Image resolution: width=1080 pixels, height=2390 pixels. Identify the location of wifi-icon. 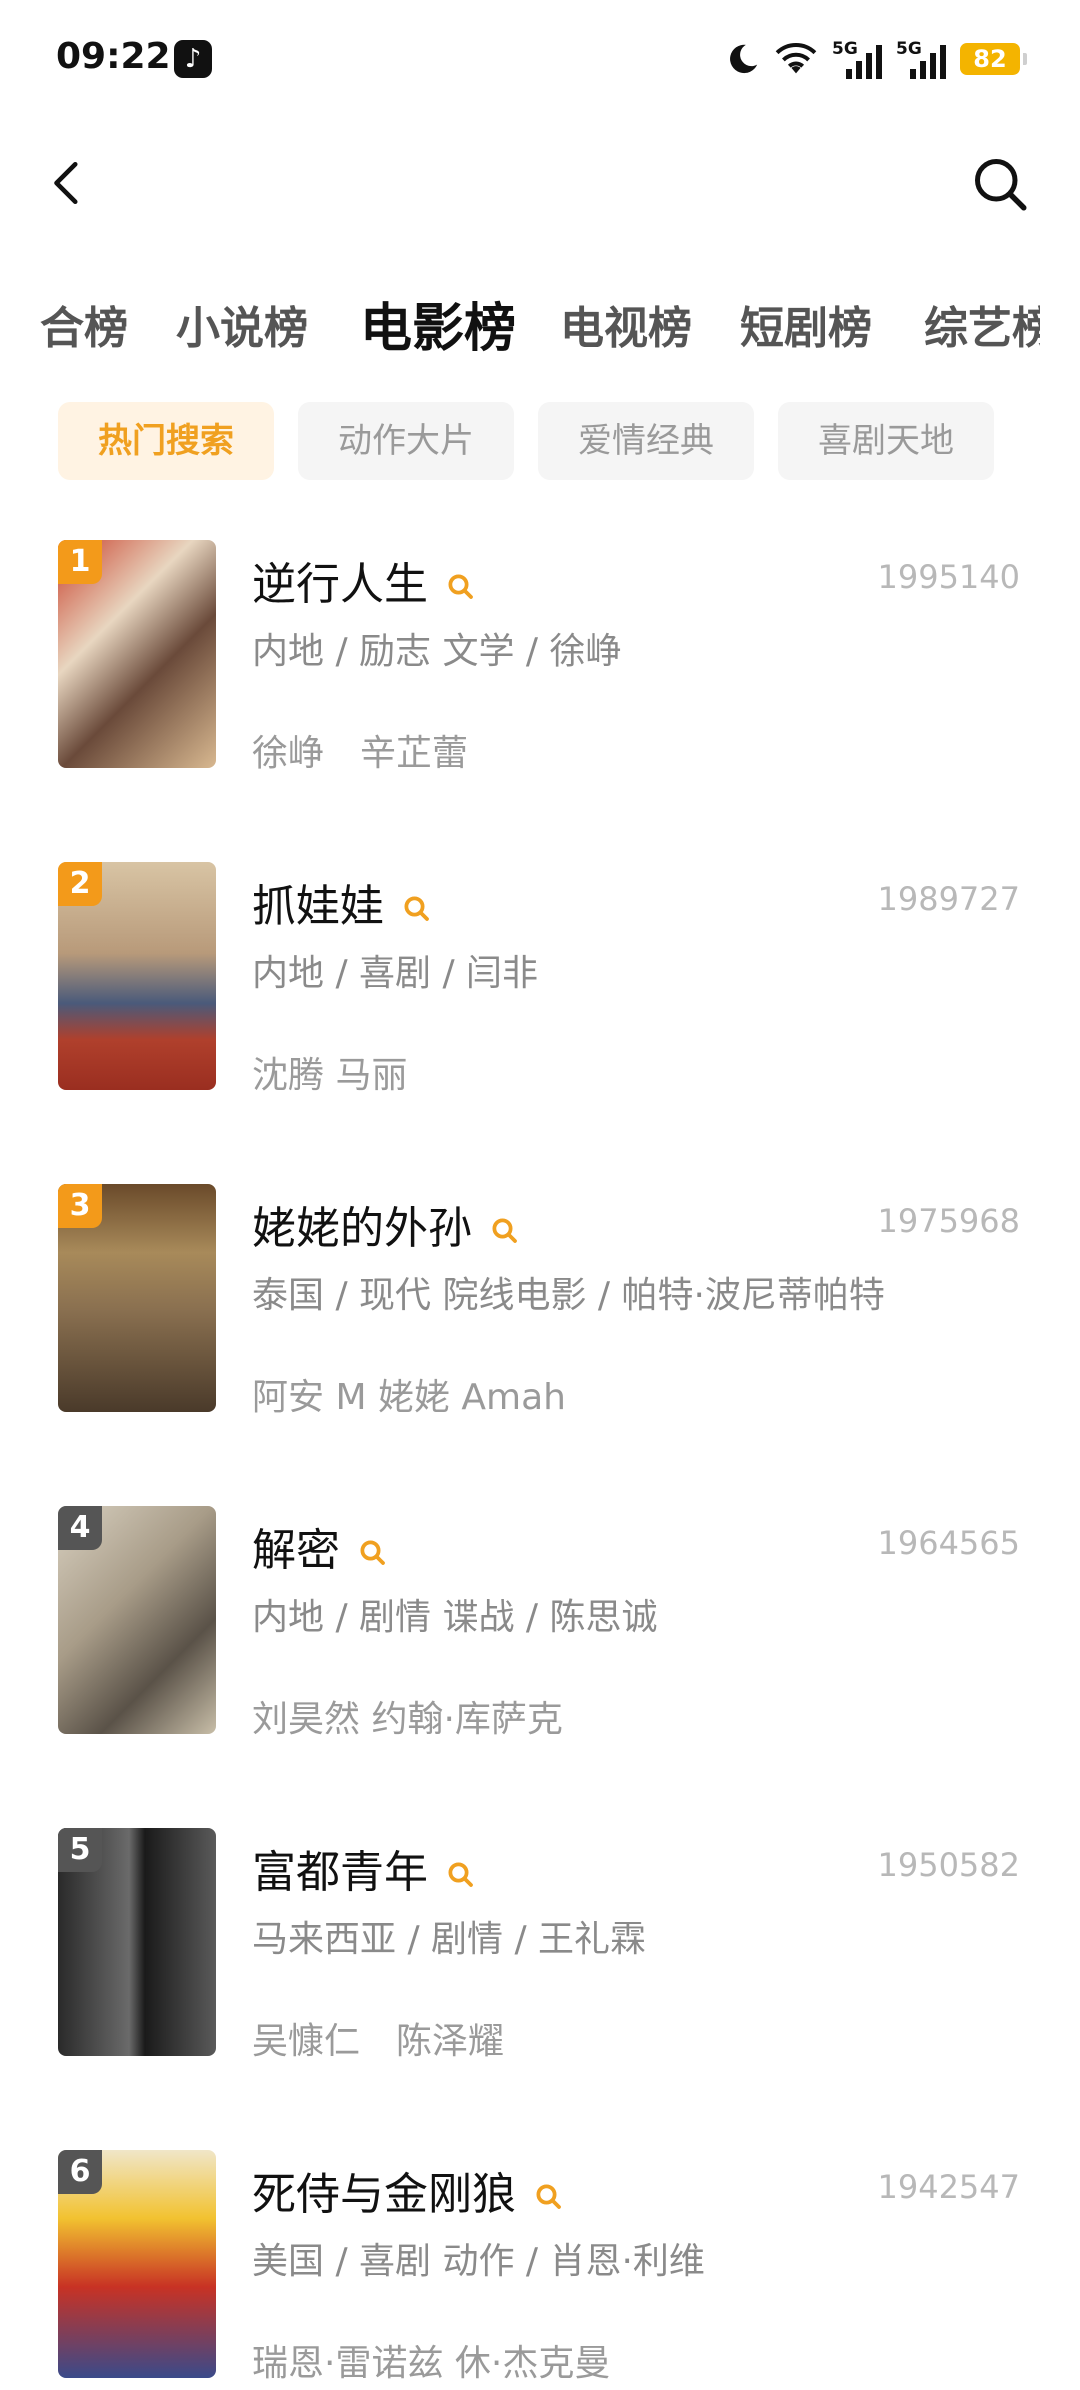
(796, 58).